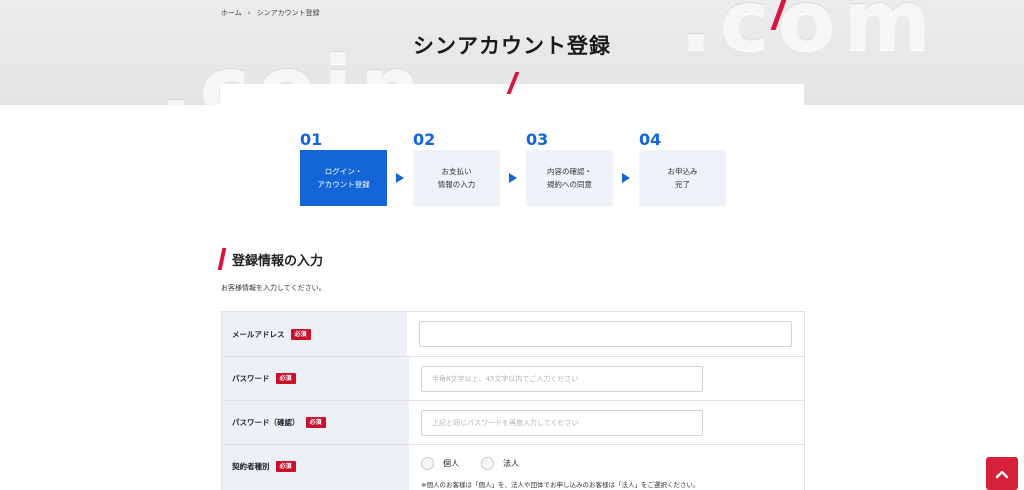 Image resolution: width=1024 pixels, height=490 pixels. I want to click on chevron-up-icon, so click(1002, 474).